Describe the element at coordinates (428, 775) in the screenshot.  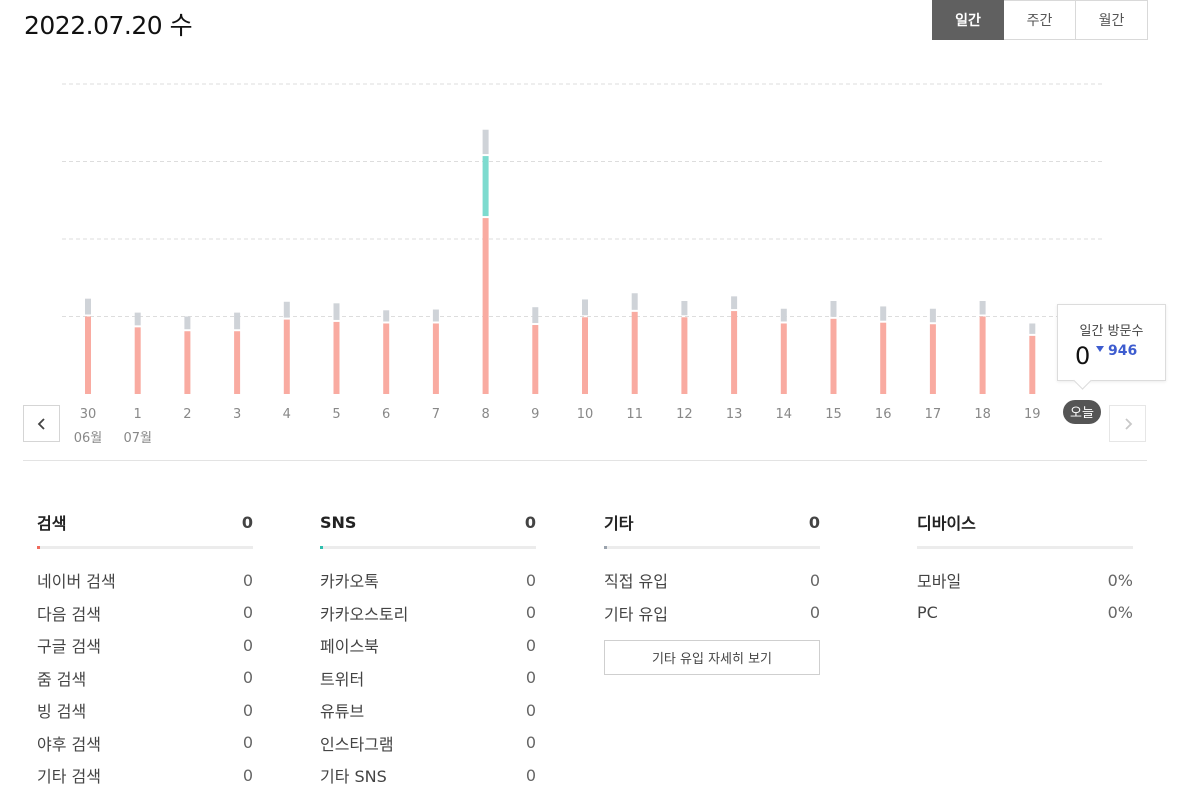
I see `list-item: 기타 SNS 0` at that location.